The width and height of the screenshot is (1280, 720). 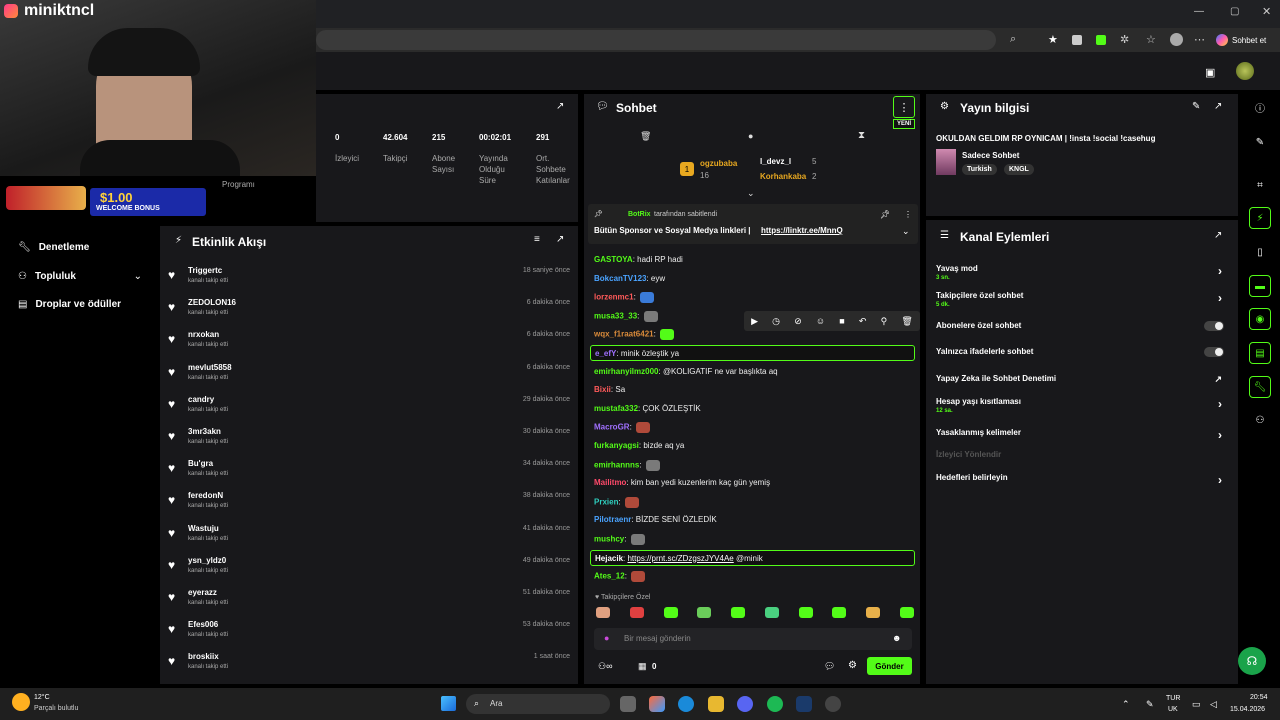 I want to click on app-icon, so click(x=833, y=704).